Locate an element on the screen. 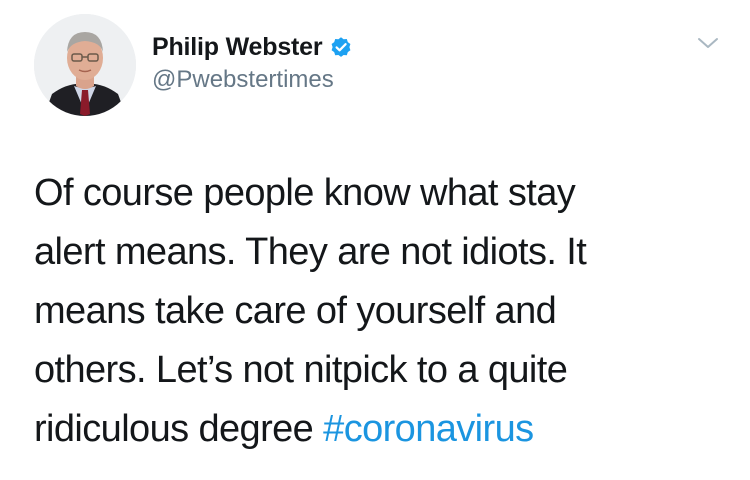 This screenshot has width=750, height=480. tweet-text-line: alert means. They are not idiots. It is located at coordinates (310, 252).